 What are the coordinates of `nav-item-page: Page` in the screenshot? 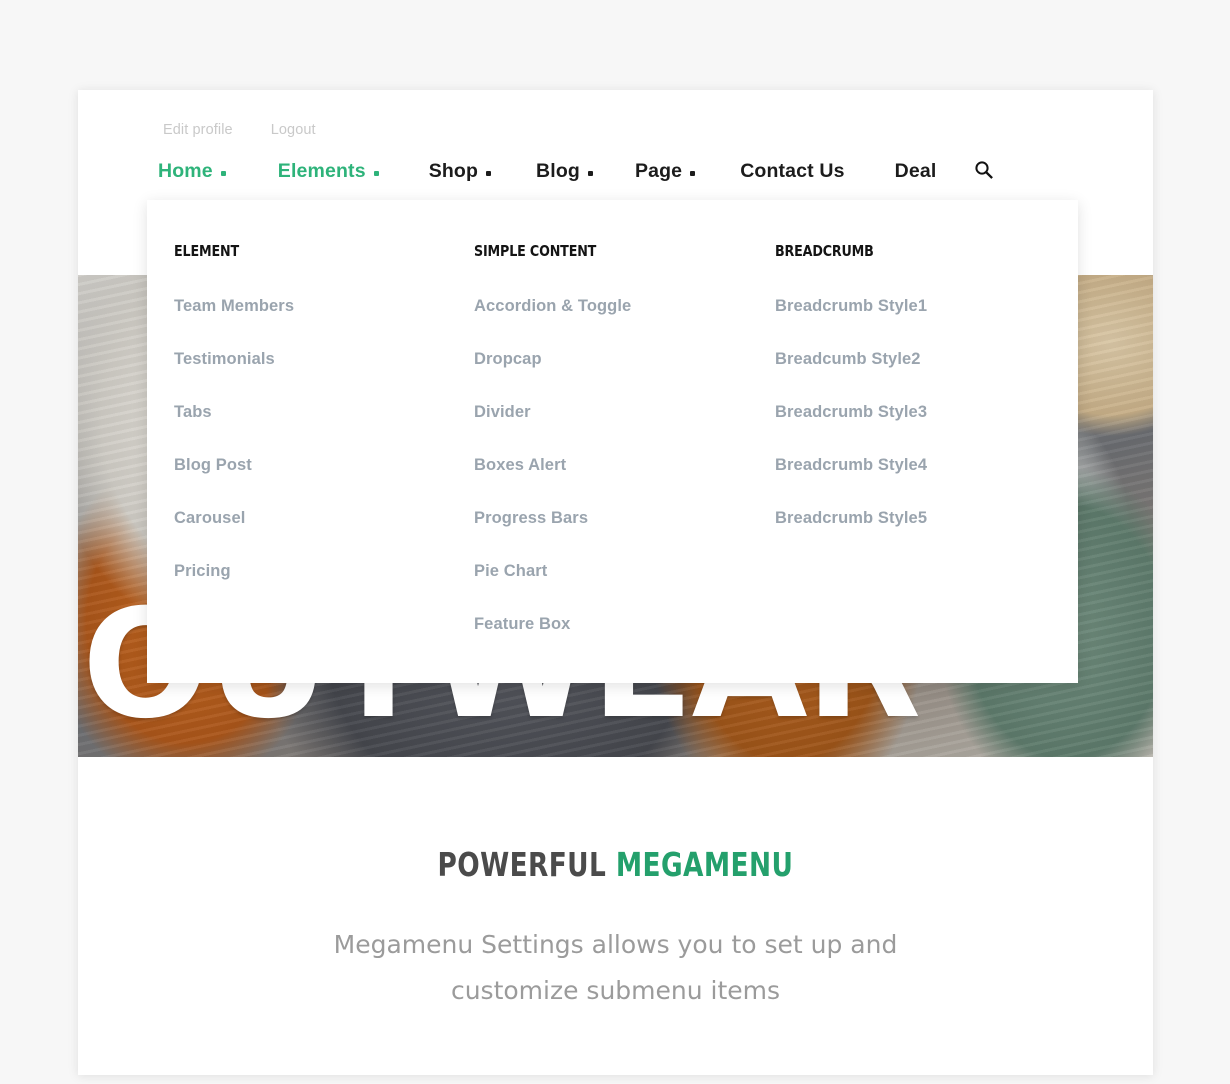 It's located at (665, 171).